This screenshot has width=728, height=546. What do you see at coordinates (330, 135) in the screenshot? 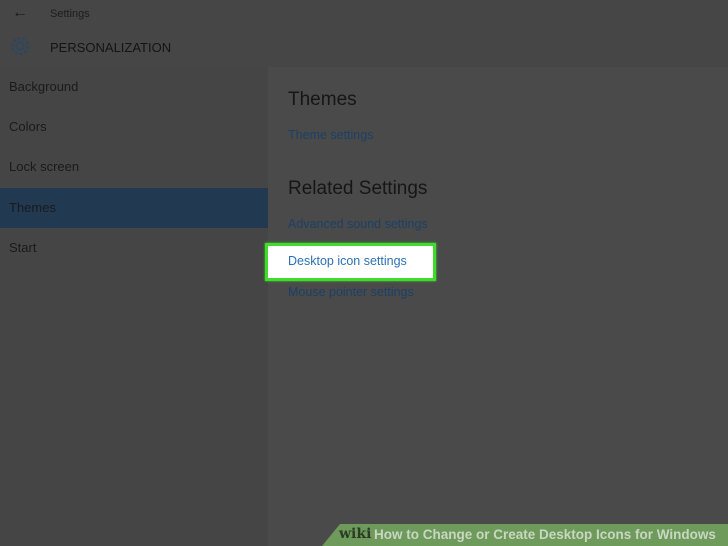
I see `theme-settings-link: Theme settings` at bounding box center [330, 135].